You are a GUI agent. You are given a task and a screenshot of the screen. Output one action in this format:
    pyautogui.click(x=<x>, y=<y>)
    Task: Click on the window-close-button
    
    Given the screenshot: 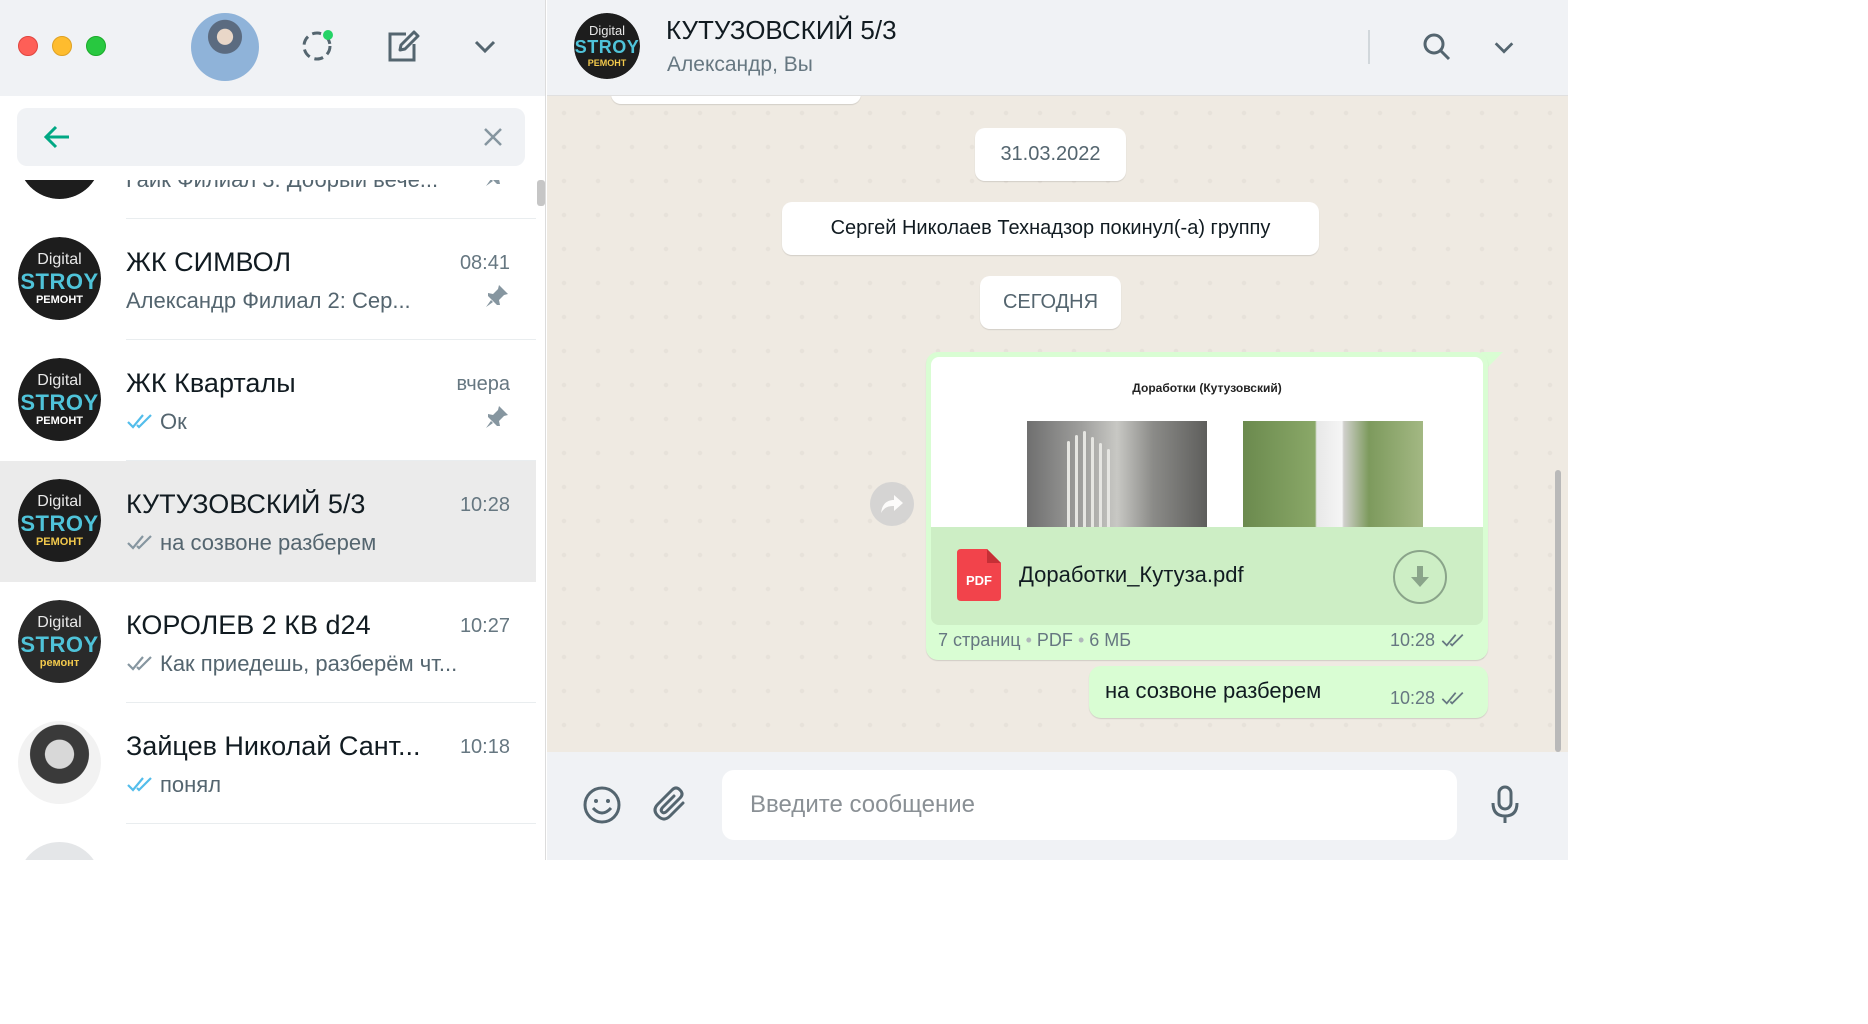 What is the action you would take?
    pyautogui.click(x=28, y=46)
    